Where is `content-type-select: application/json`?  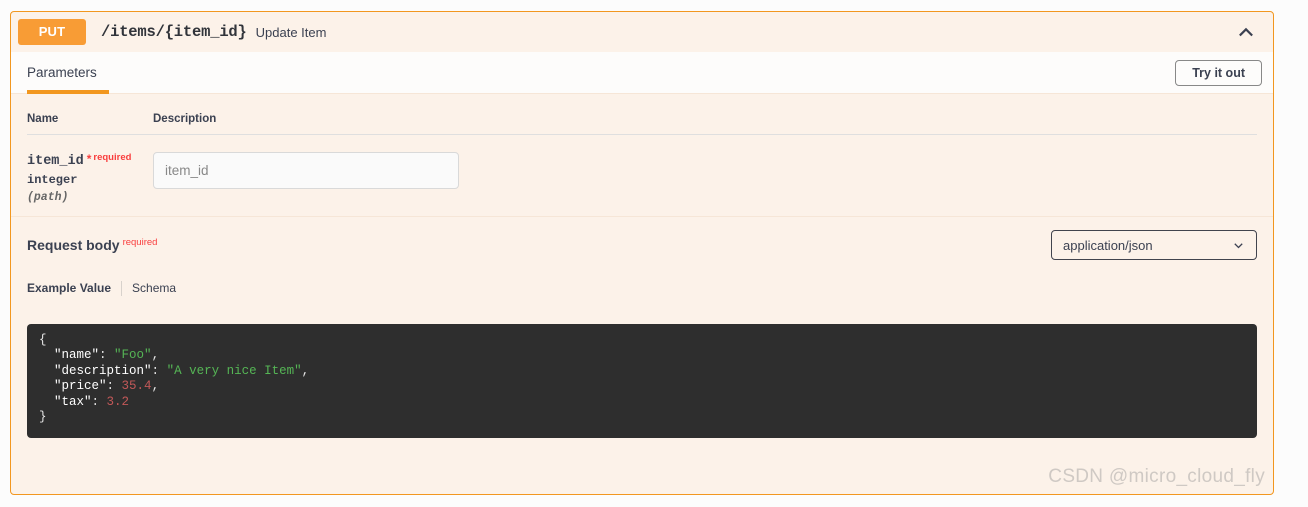
content-type-select: application/json is located at coordinates (1154, 245).